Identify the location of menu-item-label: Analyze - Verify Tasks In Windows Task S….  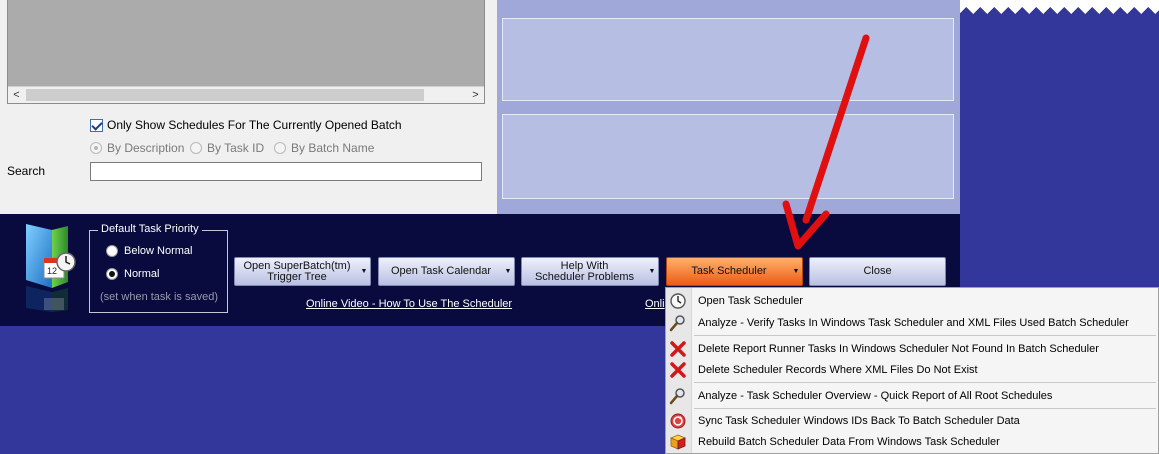
(913, 322).